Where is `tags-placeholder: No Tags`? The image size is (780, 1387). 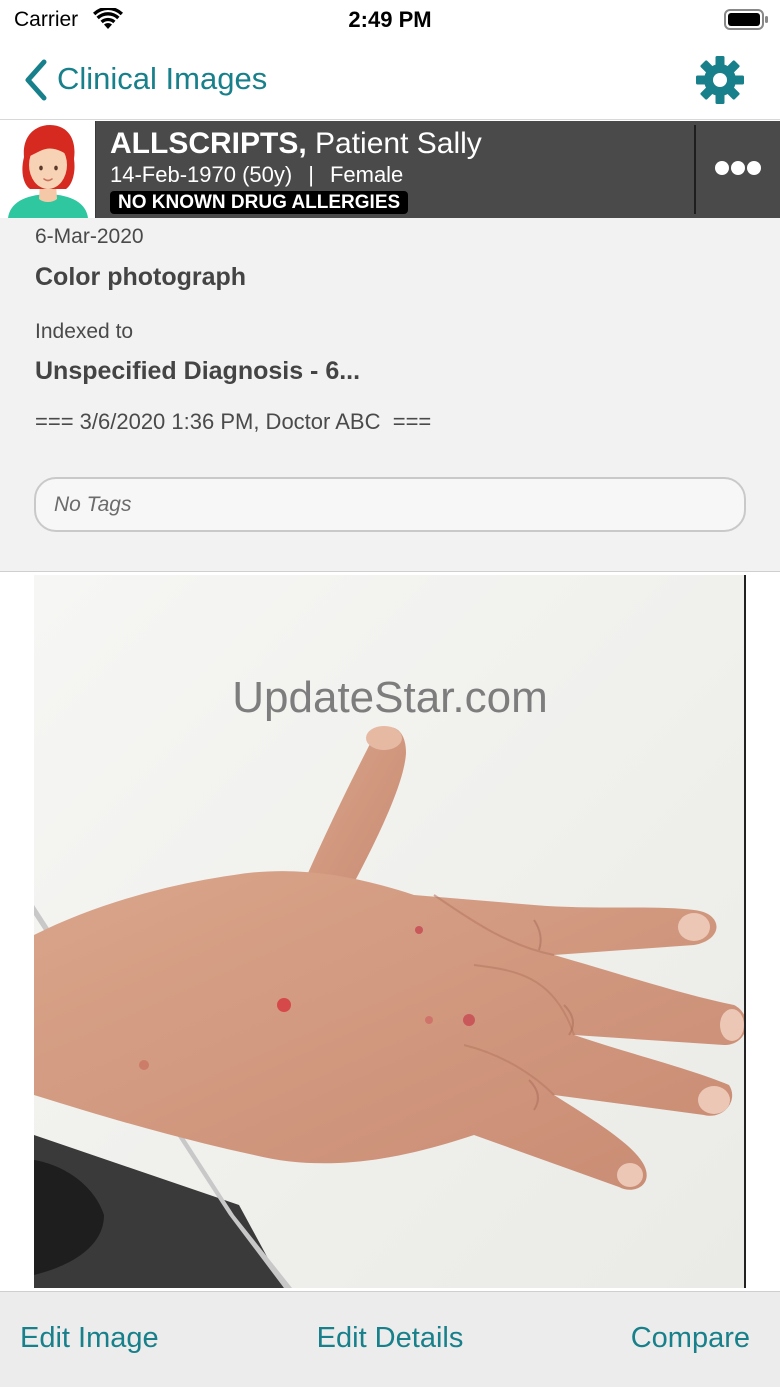
tags-placeholder: No Tags is located at coordinates (93, 504).